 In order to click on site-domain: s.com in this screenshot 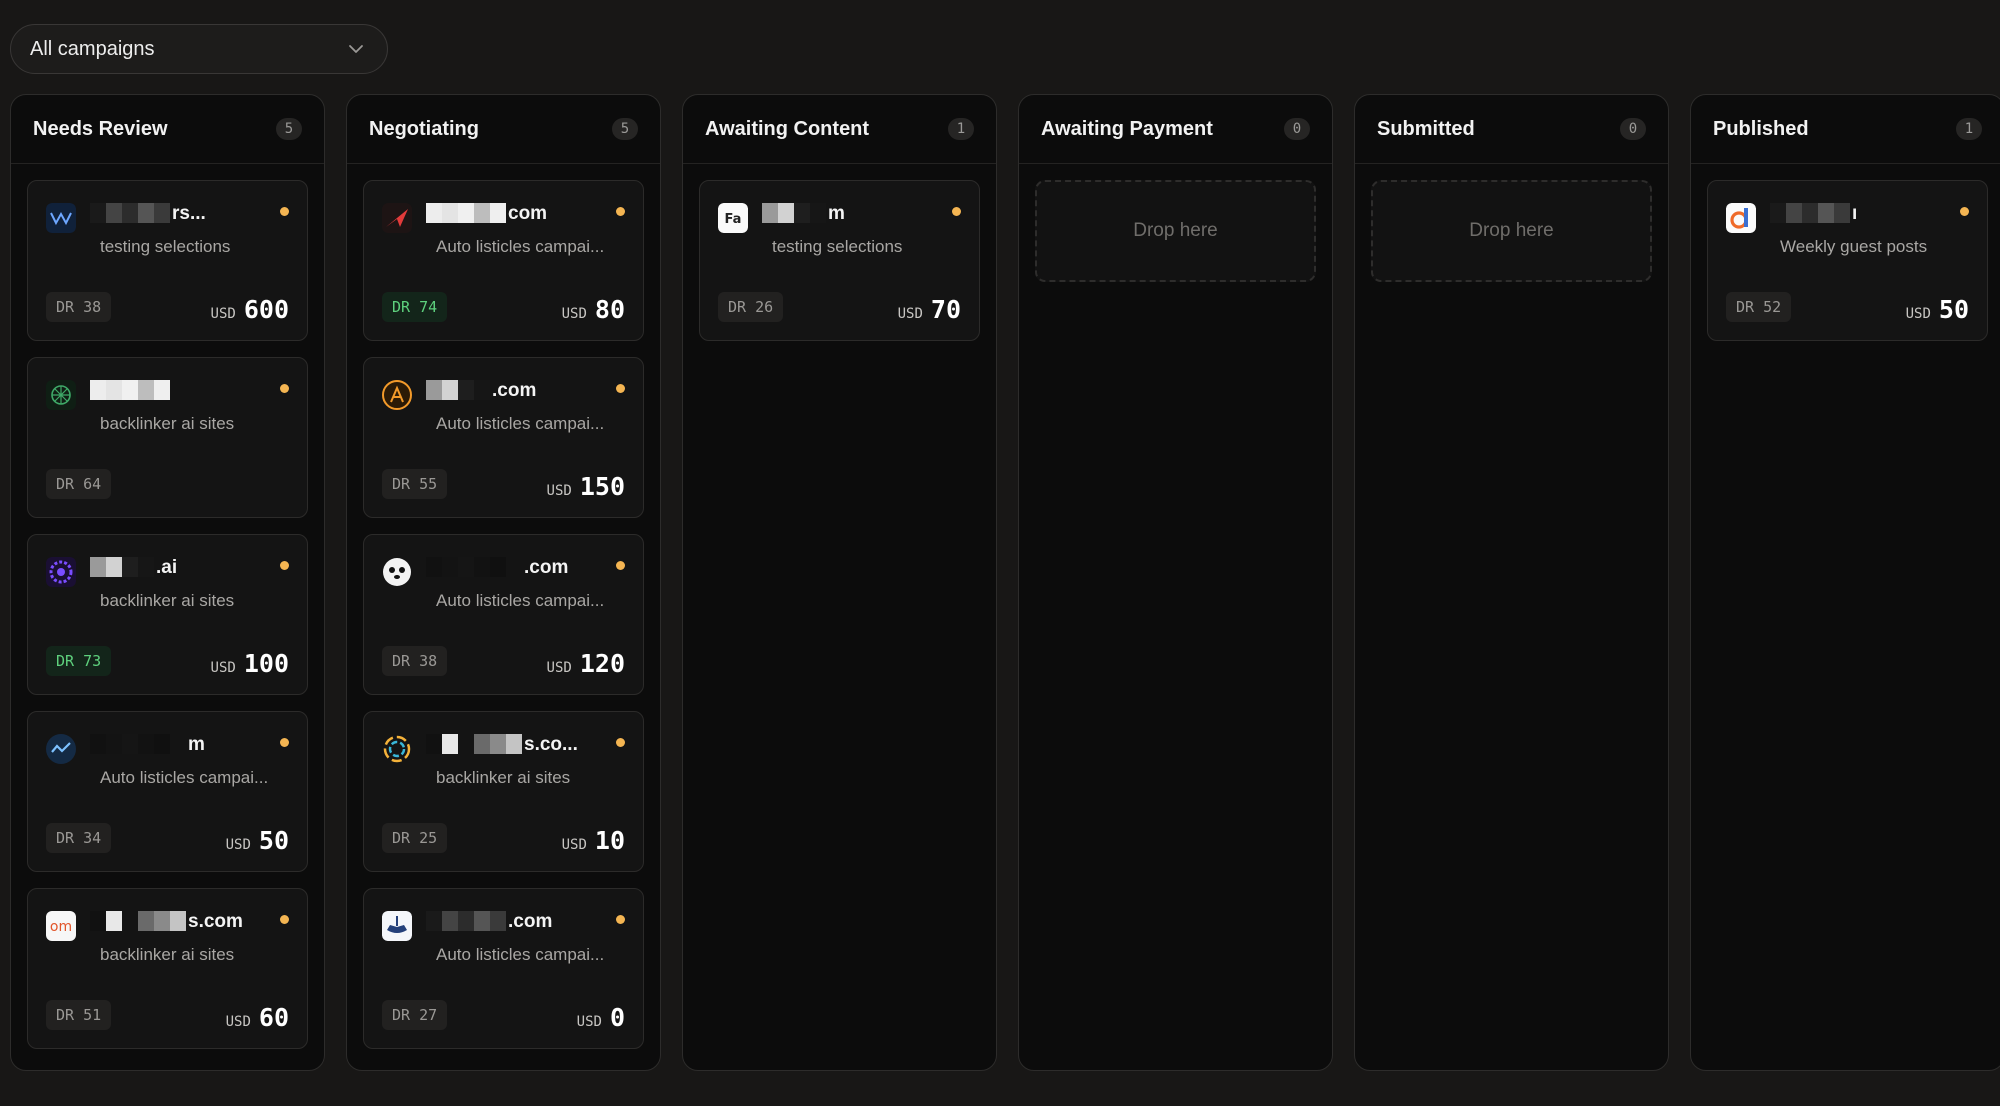, I will do `click(181, 922)`.